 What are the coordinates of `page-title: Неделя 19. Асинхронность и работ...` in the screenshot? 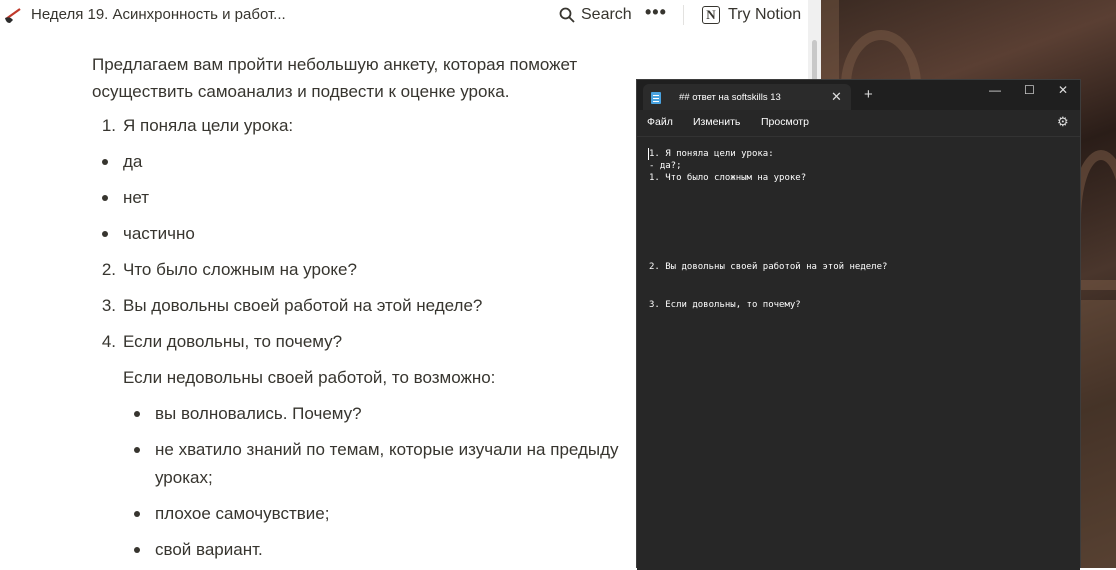 It's located at (158, 14).